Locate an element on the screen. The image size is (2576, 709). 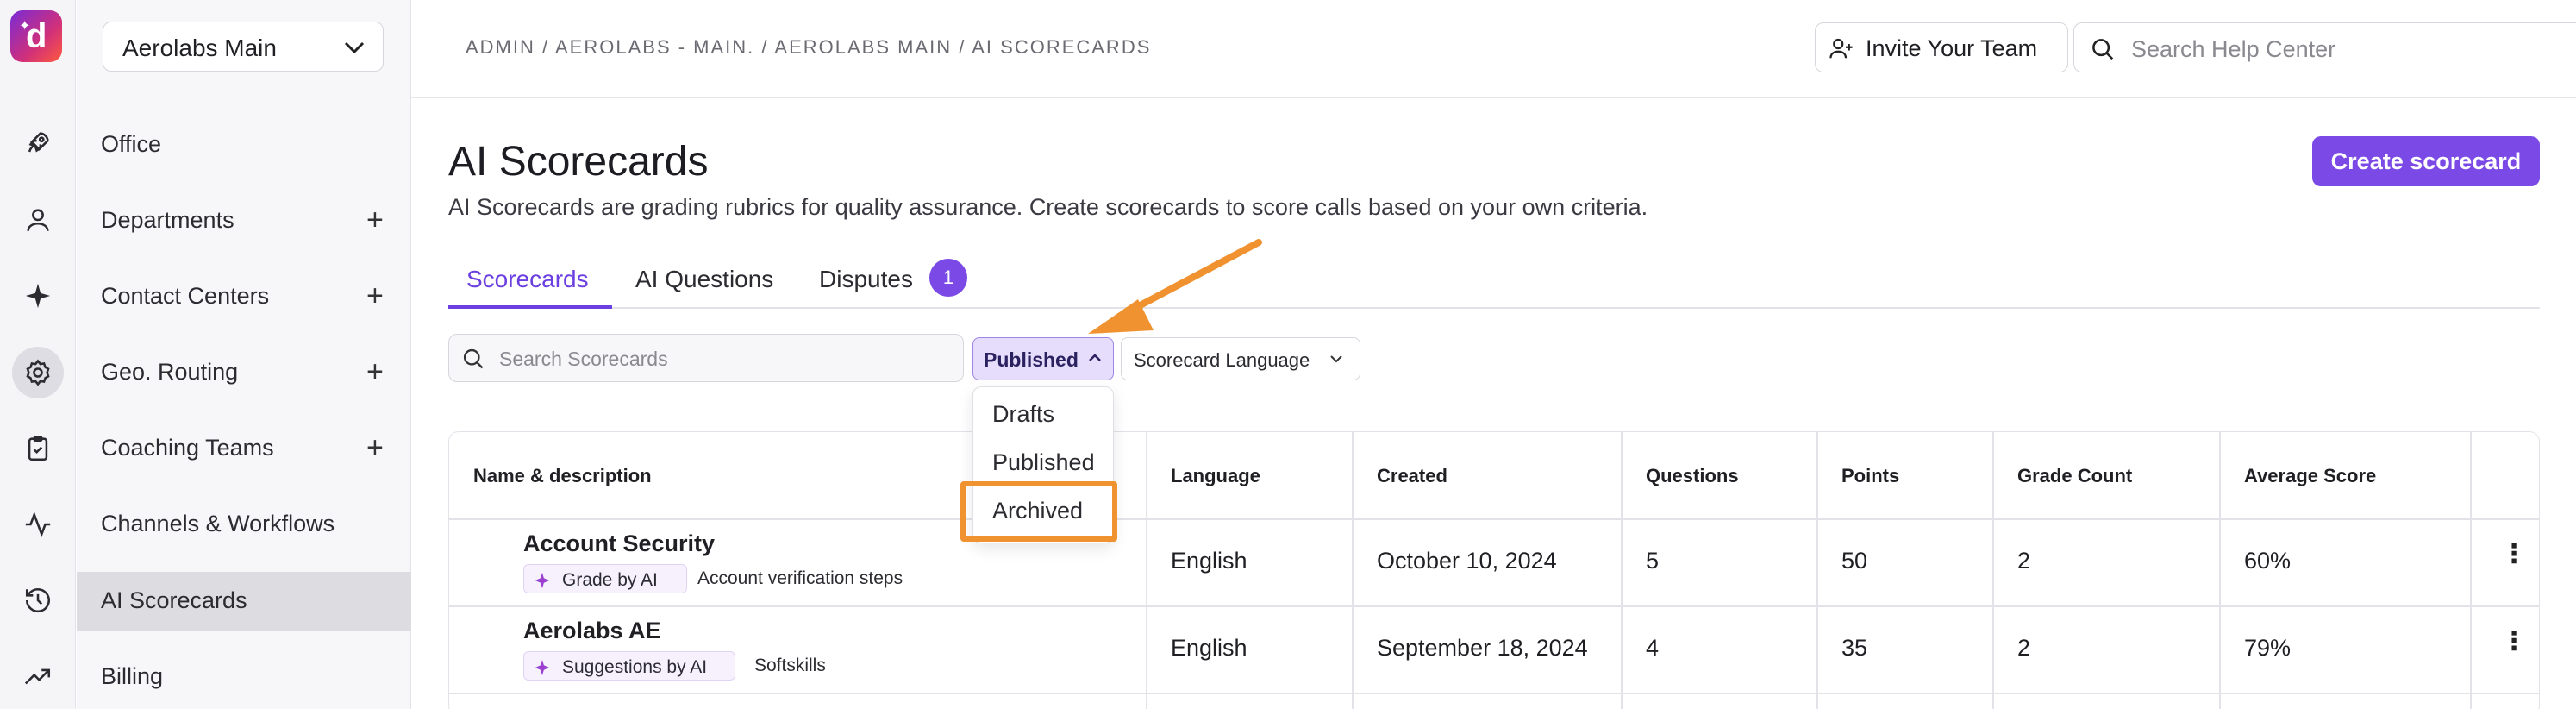
archived-highlight-box is located at coordinates (1038, 511).